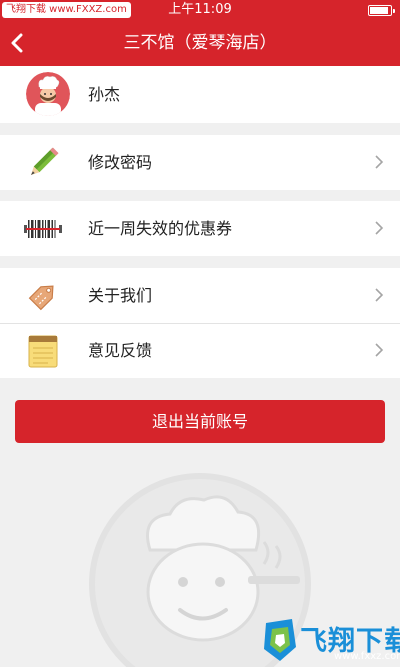 The width and height of the screenshot is (400, 667). What do you see at coordinates (104, 94) in the screenshot?
I see `profile-name: 孙杰` at bounding box center [104, 94].